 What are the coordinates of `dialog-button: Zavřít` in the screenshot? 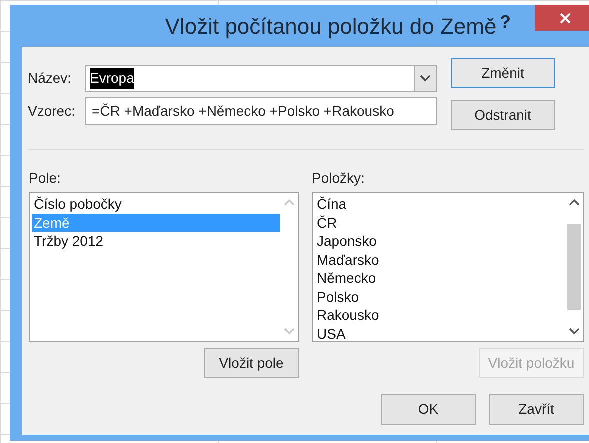 It's located at (536, 409).